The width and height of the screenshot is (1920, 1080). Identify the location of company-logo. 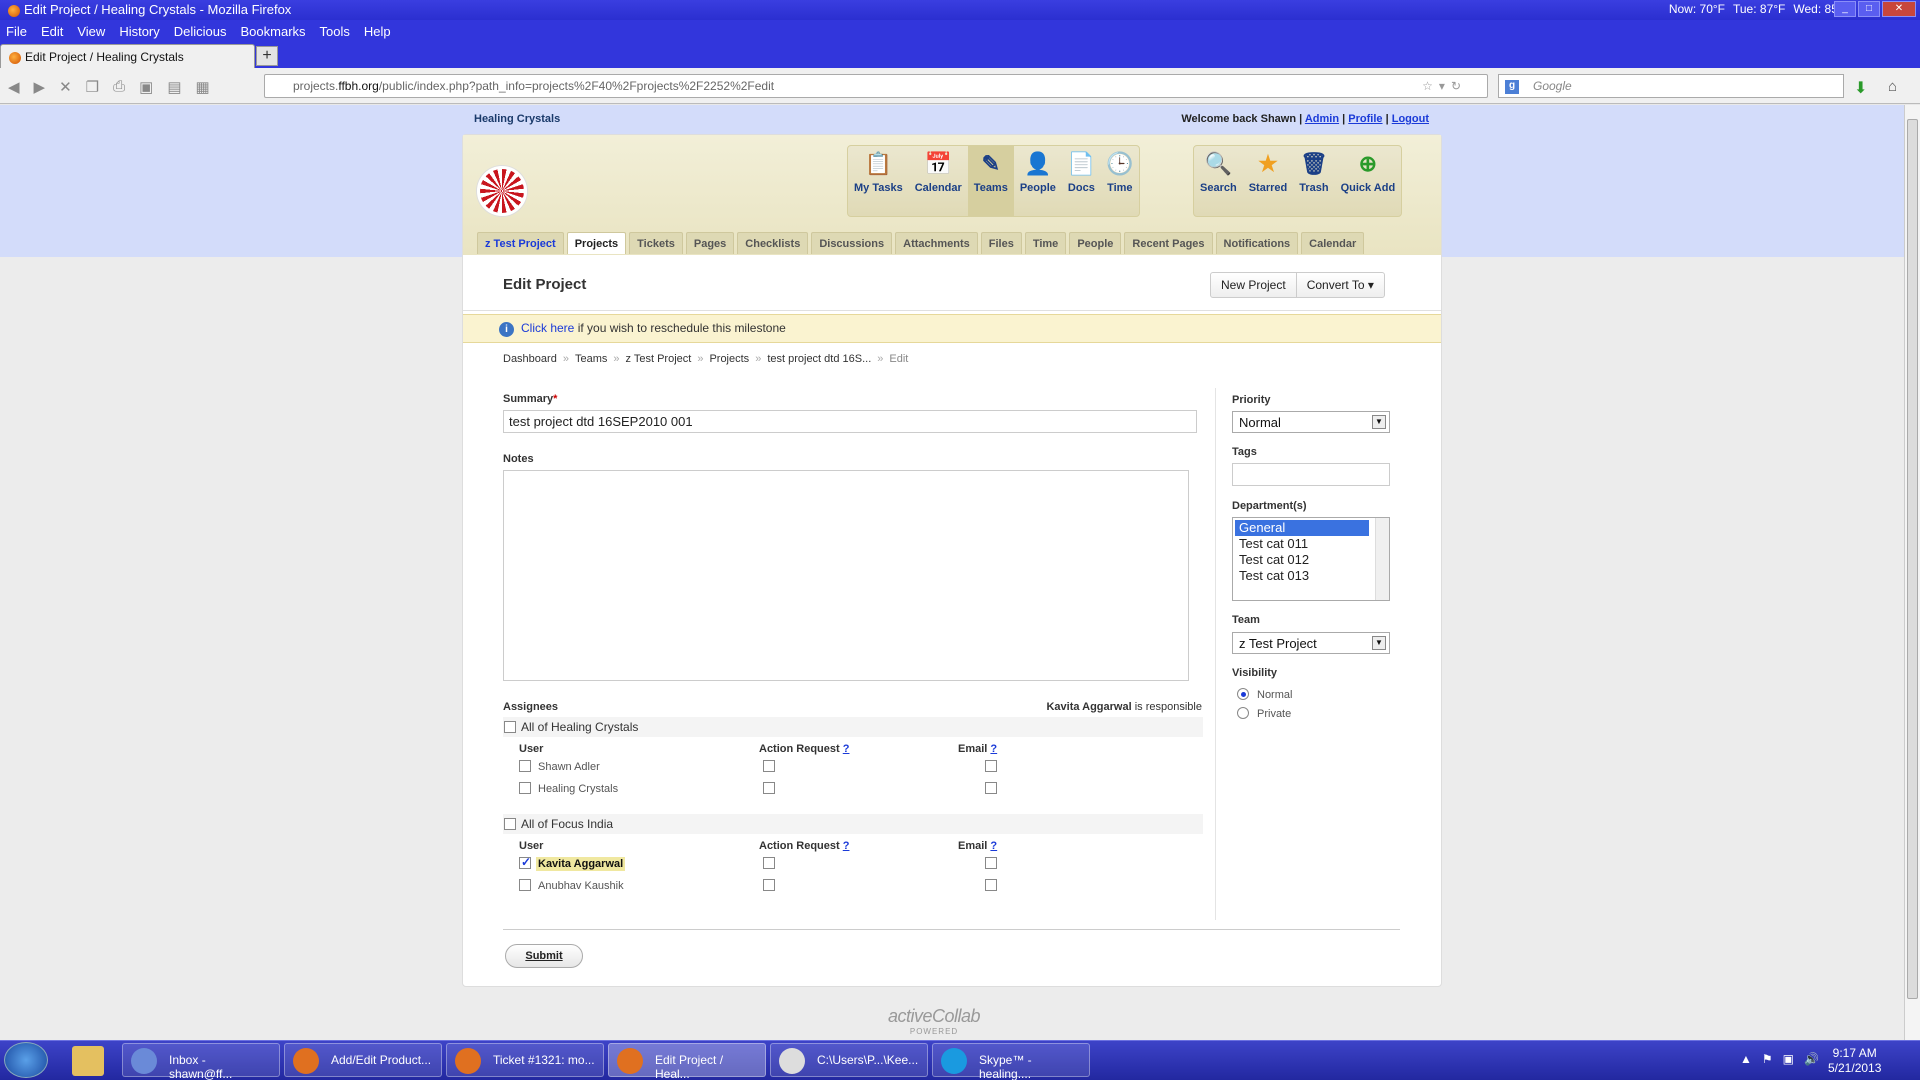
(502, 191).